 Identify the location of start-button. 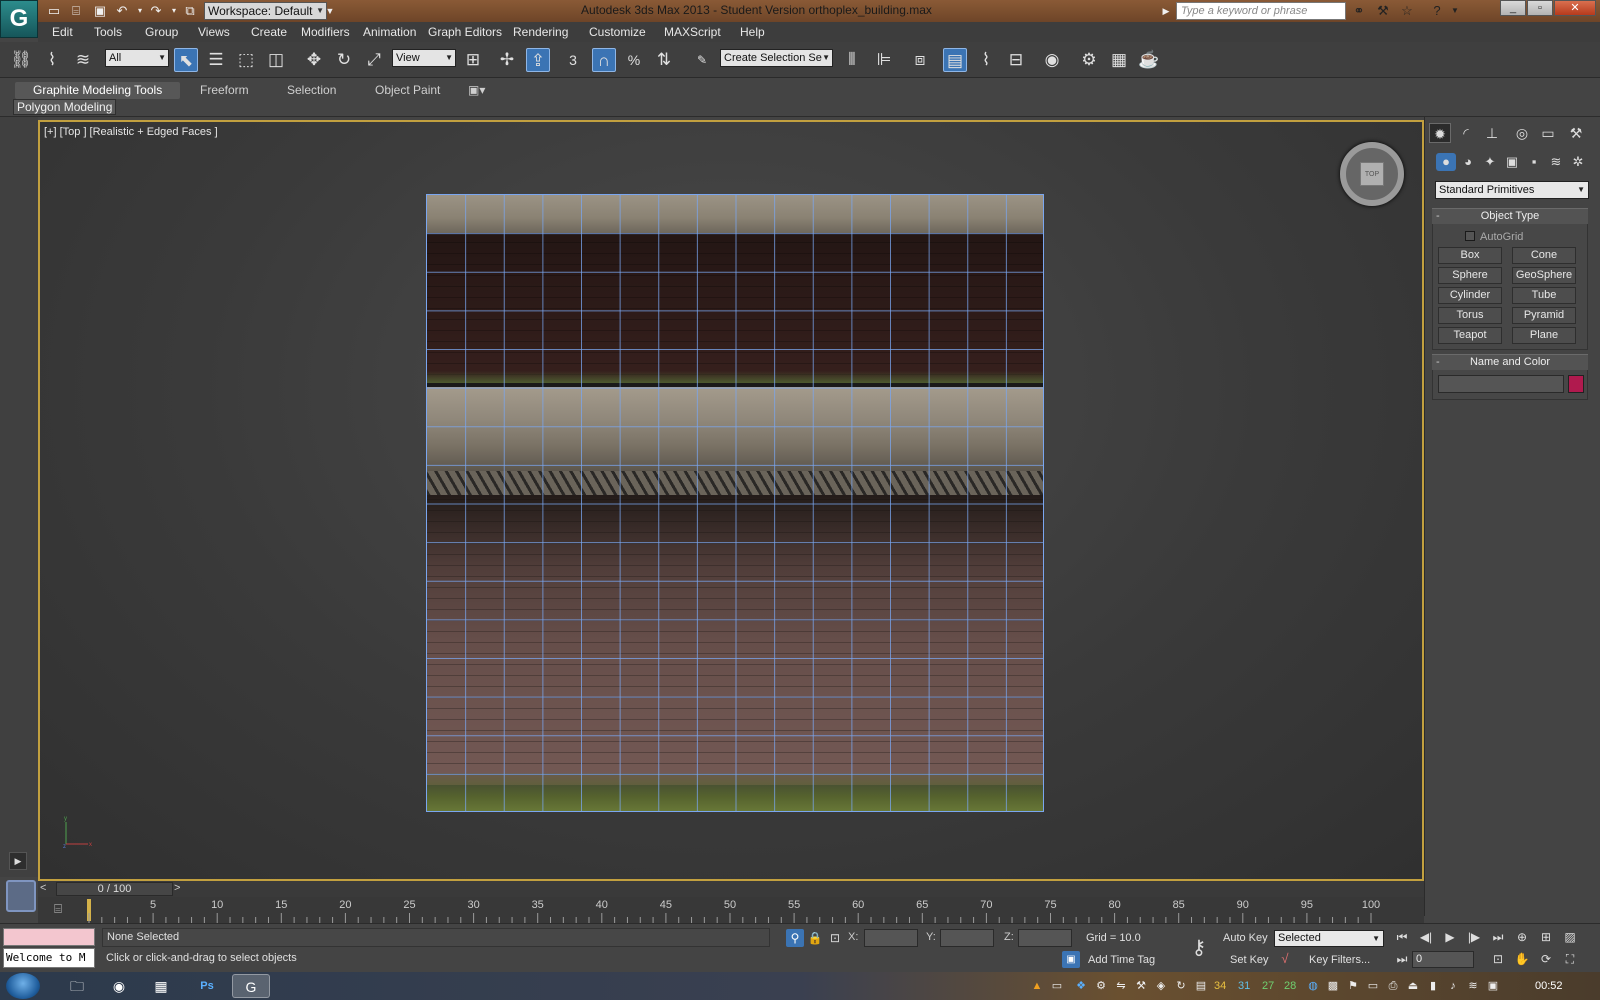
(23, 986).